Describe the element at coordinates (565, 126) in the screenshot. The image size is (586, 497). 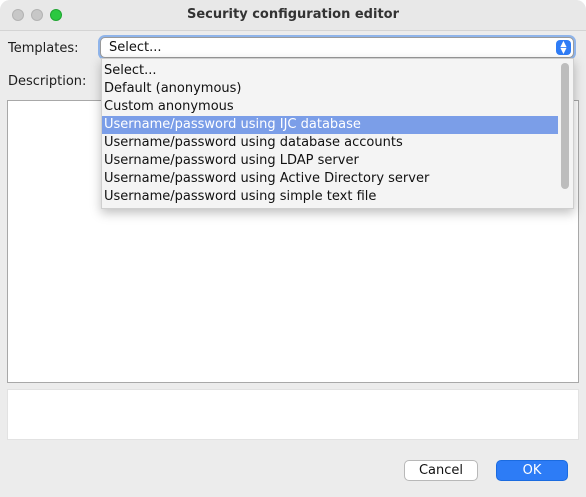
I see `dropdown-scrollbar` at that location.